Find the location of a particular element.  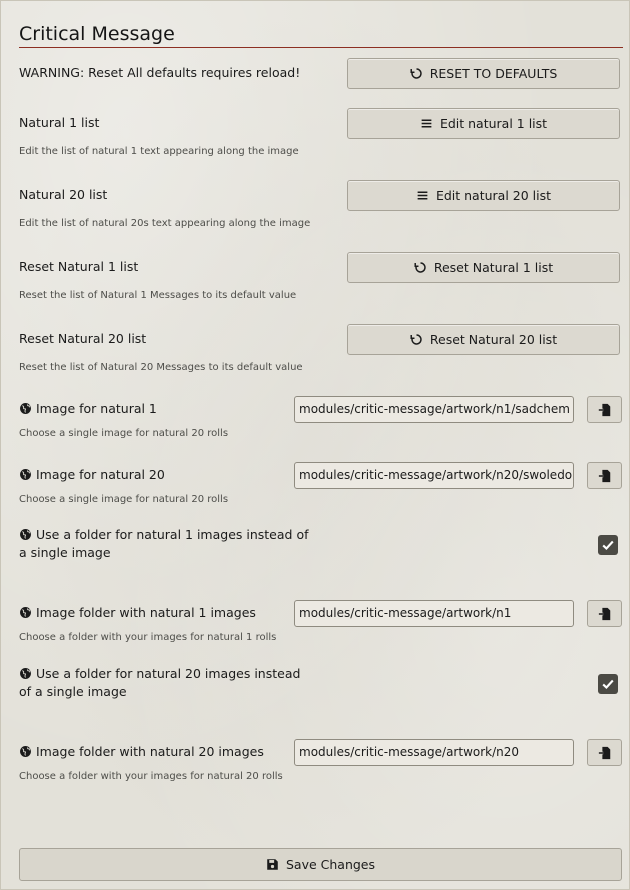

reset-natural-20-list-button: Reset Natural 20 list is located at coordinates (483, 339).